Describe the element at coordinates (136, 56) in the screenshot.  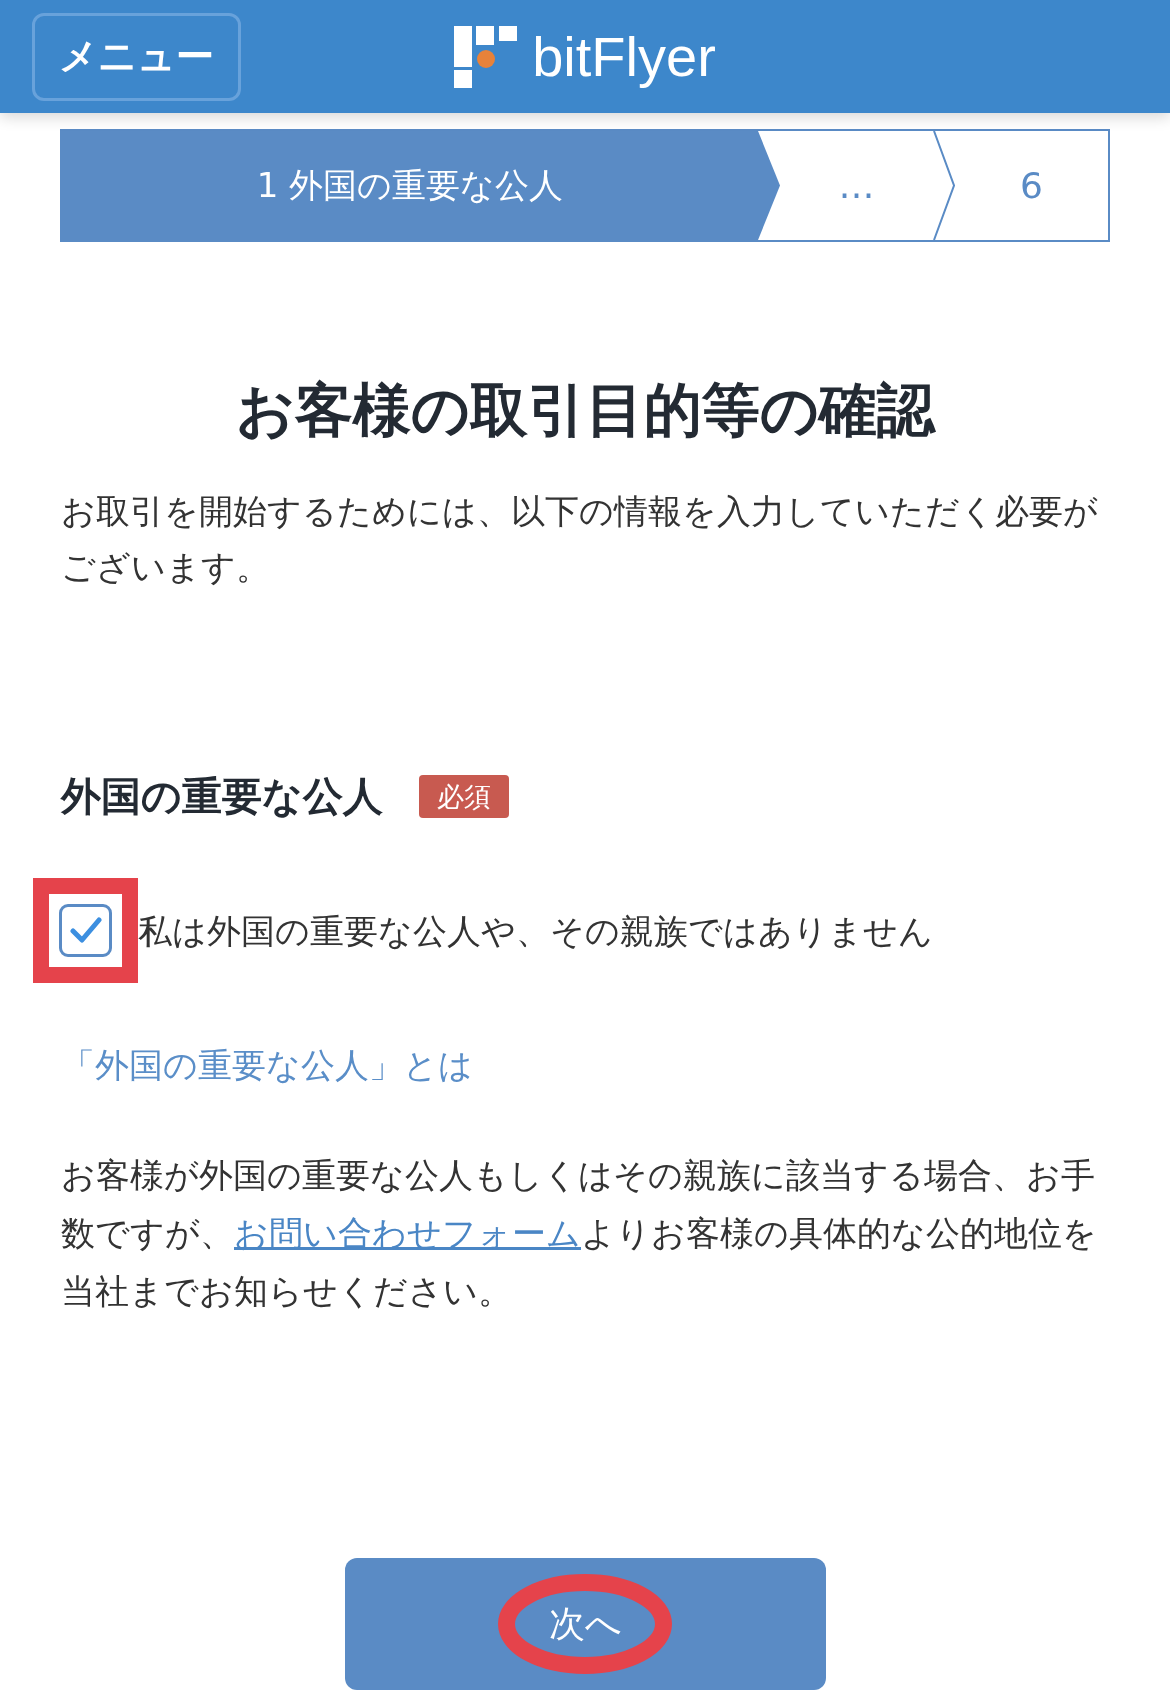
I see `menu-button: メニュー` at that location.